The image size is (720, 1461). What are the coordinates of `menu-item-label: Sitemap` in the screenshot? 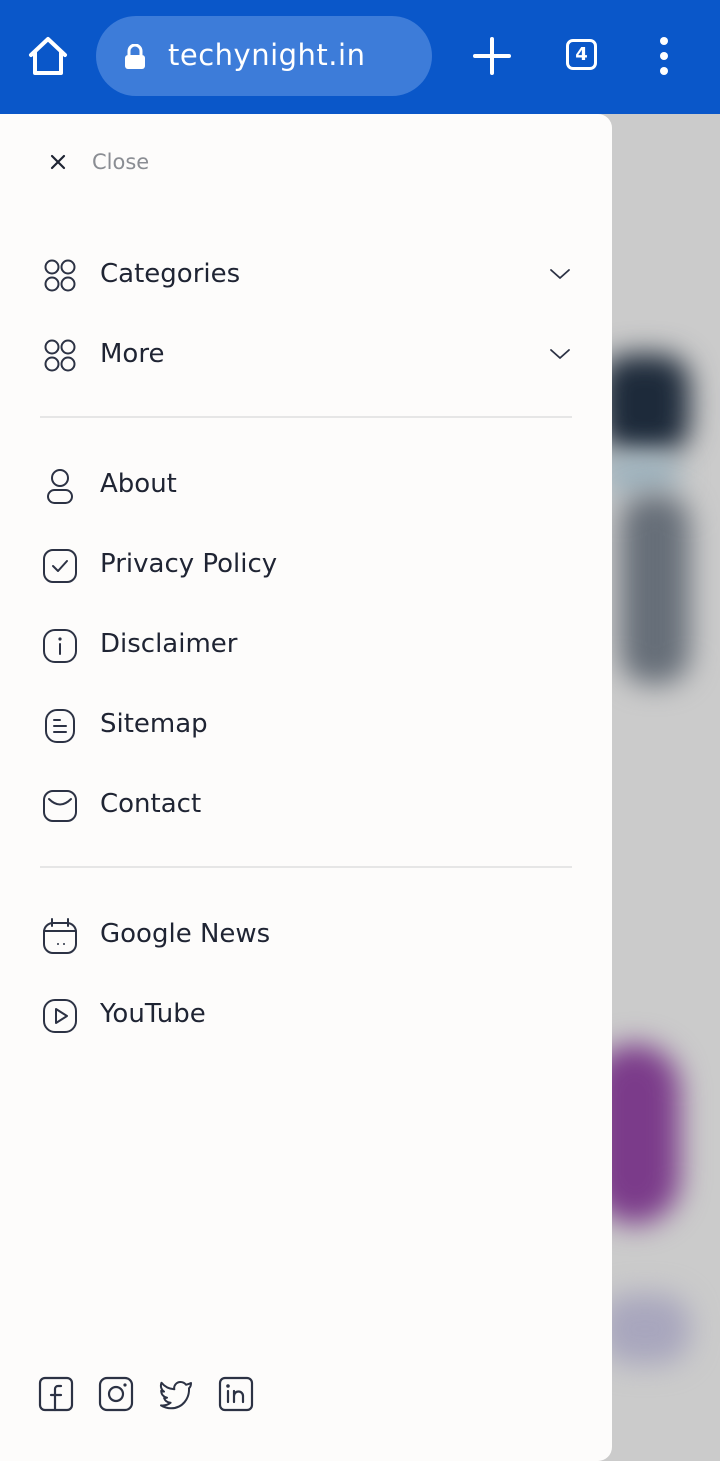 It's located at (154, 724).